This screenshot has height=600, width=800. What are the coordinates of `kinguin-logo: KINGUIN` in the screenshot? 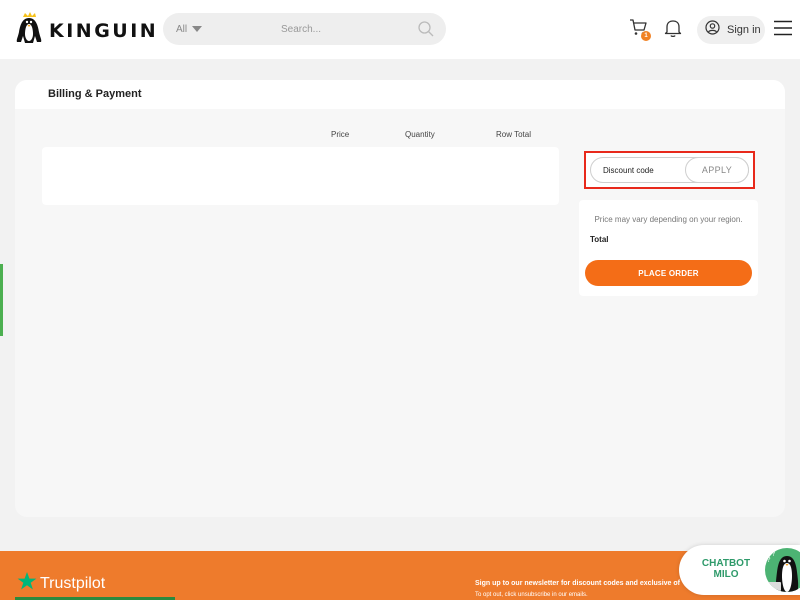 It's located at (86, 30).